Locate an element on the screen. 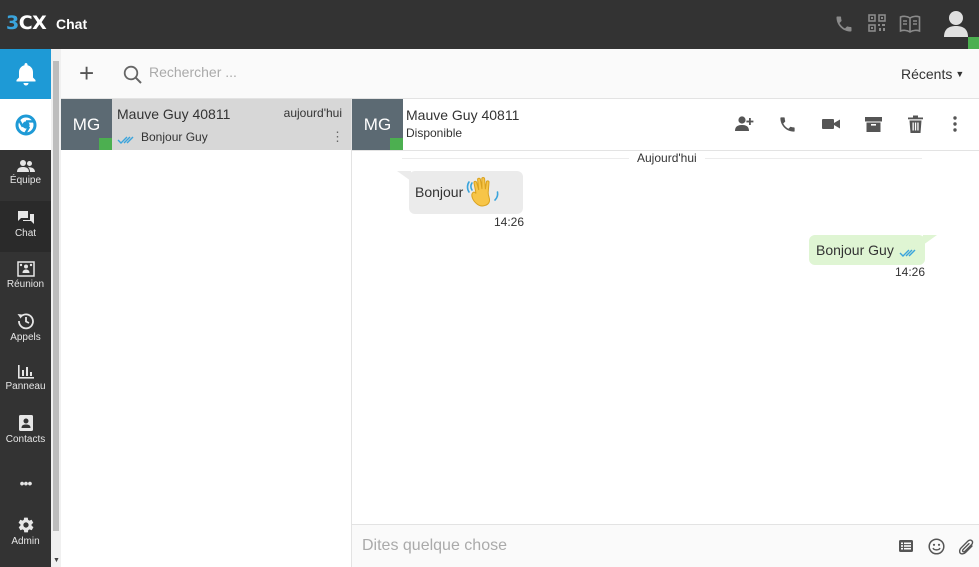  app-title: Chat is located at coordinates (72, 24).